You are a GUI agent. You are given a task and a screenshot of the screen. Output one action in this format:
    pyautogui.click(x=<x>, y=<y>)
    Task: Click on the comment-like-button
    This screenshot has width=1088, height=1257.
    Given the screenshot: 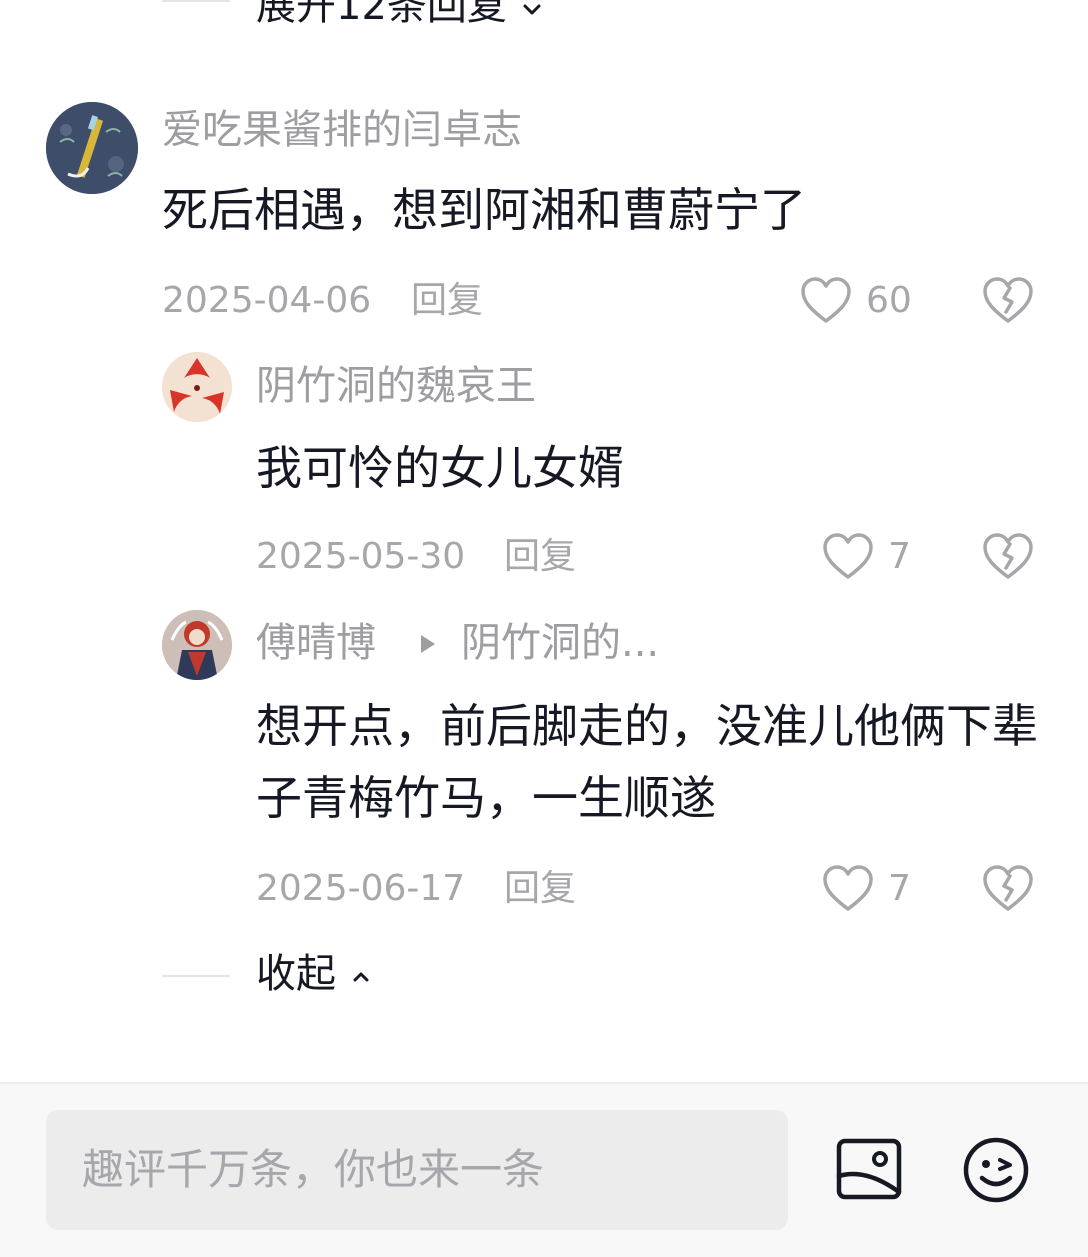 What is the action you would take?
    pyautogui.click(x=826, y=303)
    